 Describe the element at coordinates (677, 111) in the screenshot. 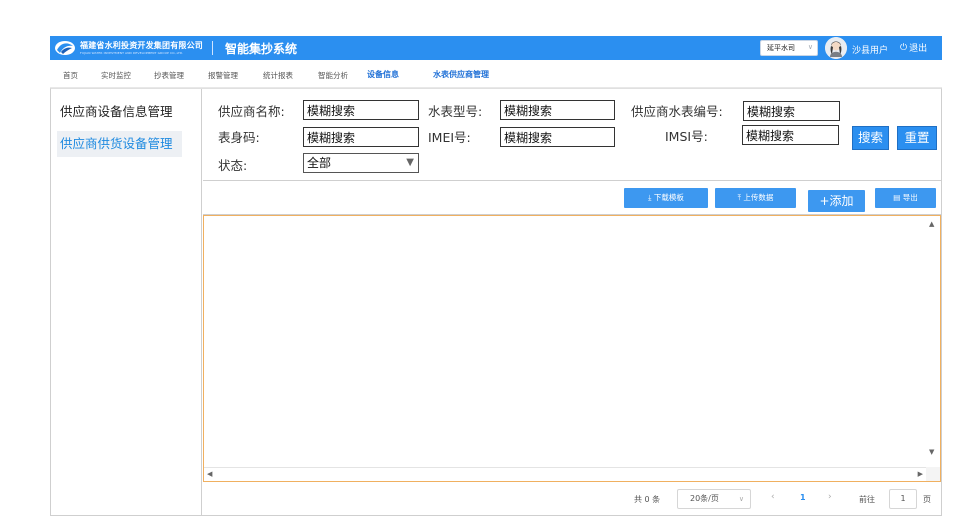

I see `supplier-meter-no-label: 供应商水表编号:` at that location.